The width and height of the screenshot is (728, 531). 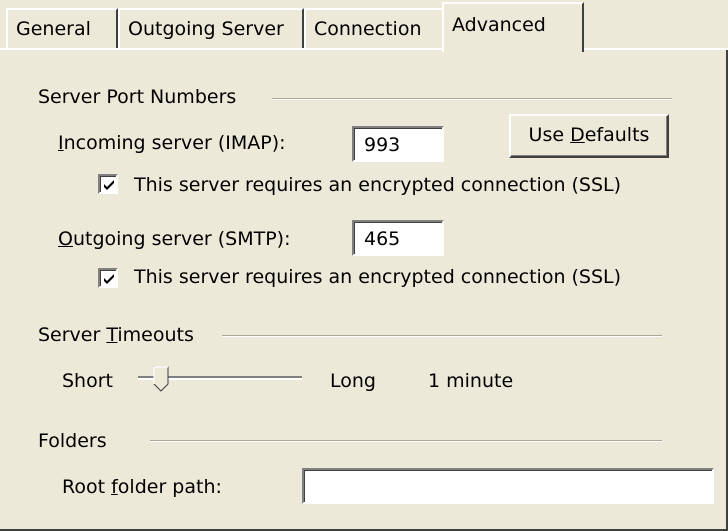 I want to click on server-timeouts-rest: imeouts, so click(x=155, y=335).